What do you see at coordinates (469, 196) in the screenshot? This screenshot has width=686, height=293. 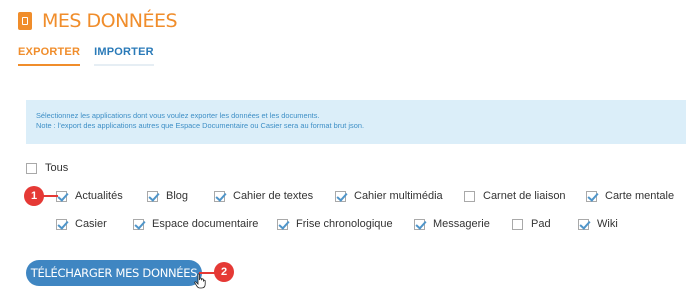 I see `checkbox-carnet-de-liaison-box` at bounding box center [469, 196].